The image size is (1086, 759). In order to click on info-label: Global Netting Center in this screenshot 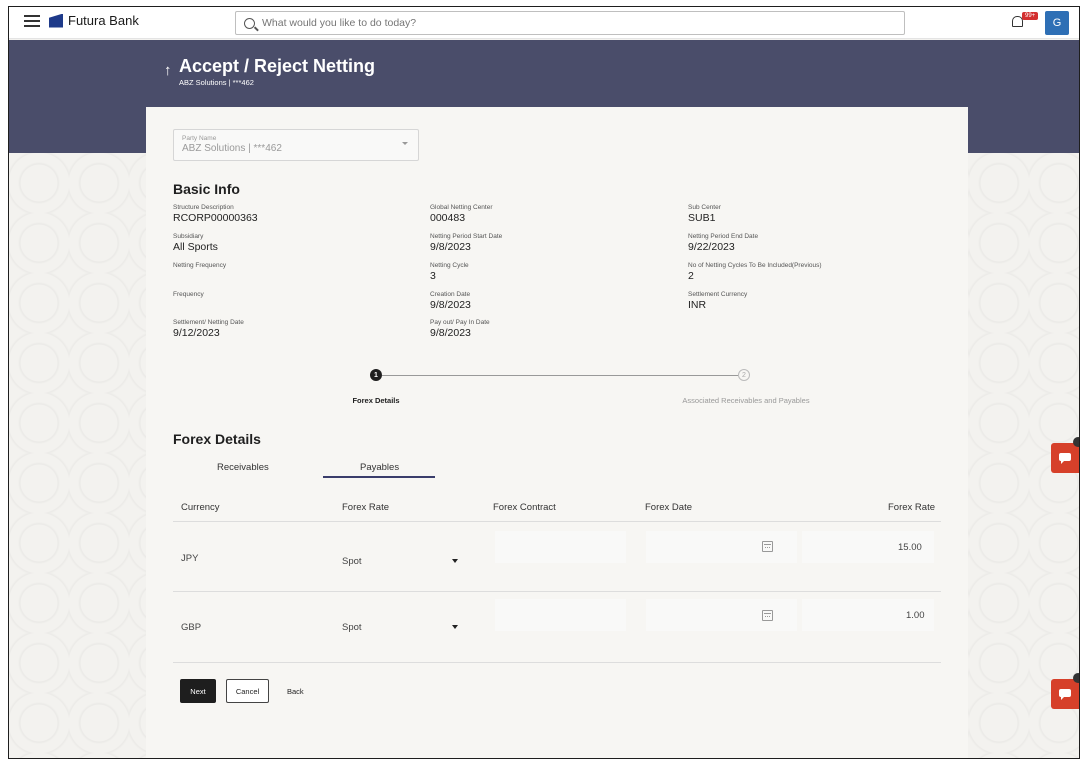, I will do `click(461, 207)`.